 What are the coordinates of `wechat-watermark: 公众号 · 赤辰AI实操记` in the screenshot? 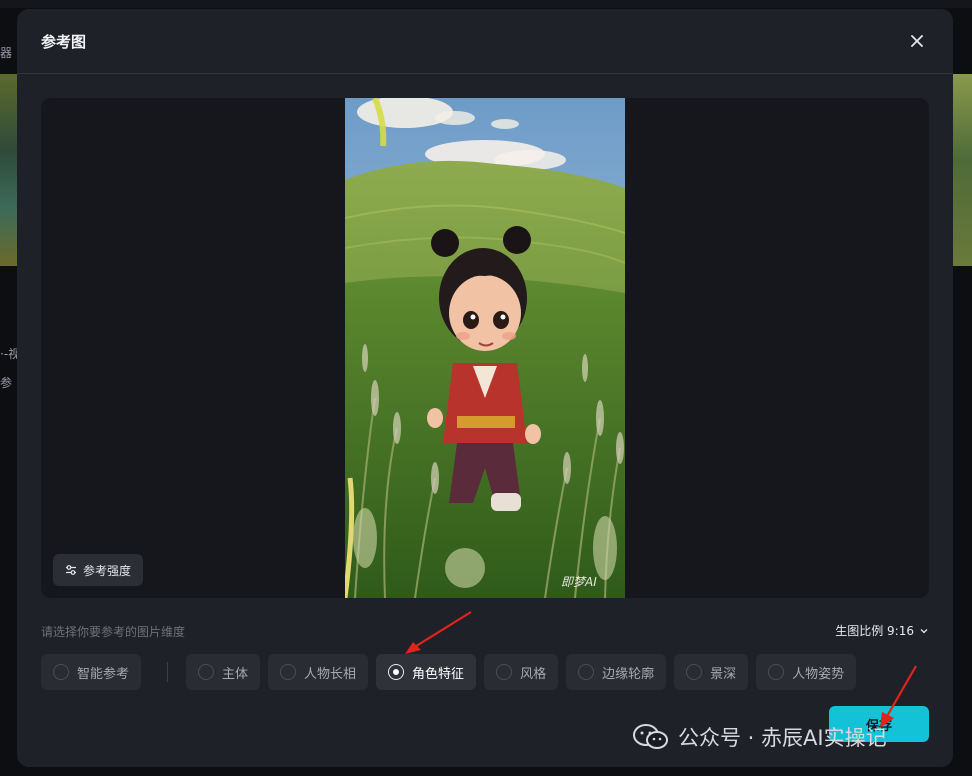 It's located at (759, 737).